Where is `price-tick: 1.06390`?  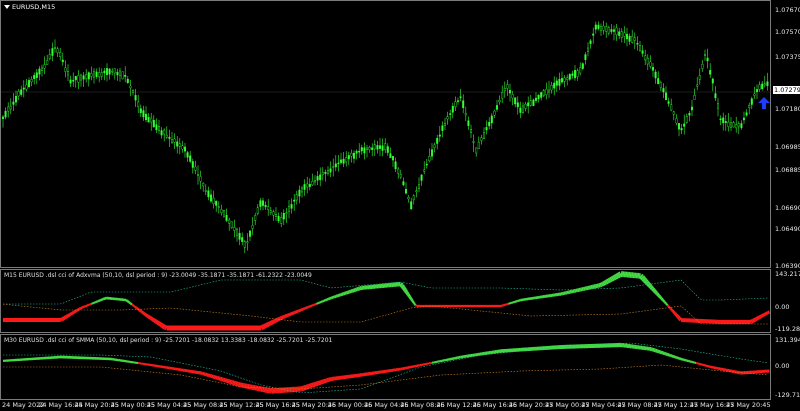 price-tick: 1.06390 is located at coordinates (787, 266).